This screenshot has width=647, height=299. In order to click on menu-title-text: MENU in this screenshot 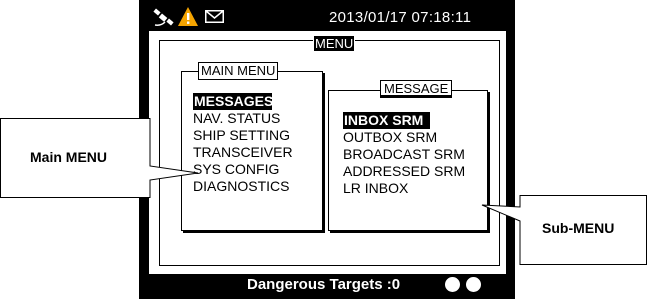, I will do `click(334, 43)`.